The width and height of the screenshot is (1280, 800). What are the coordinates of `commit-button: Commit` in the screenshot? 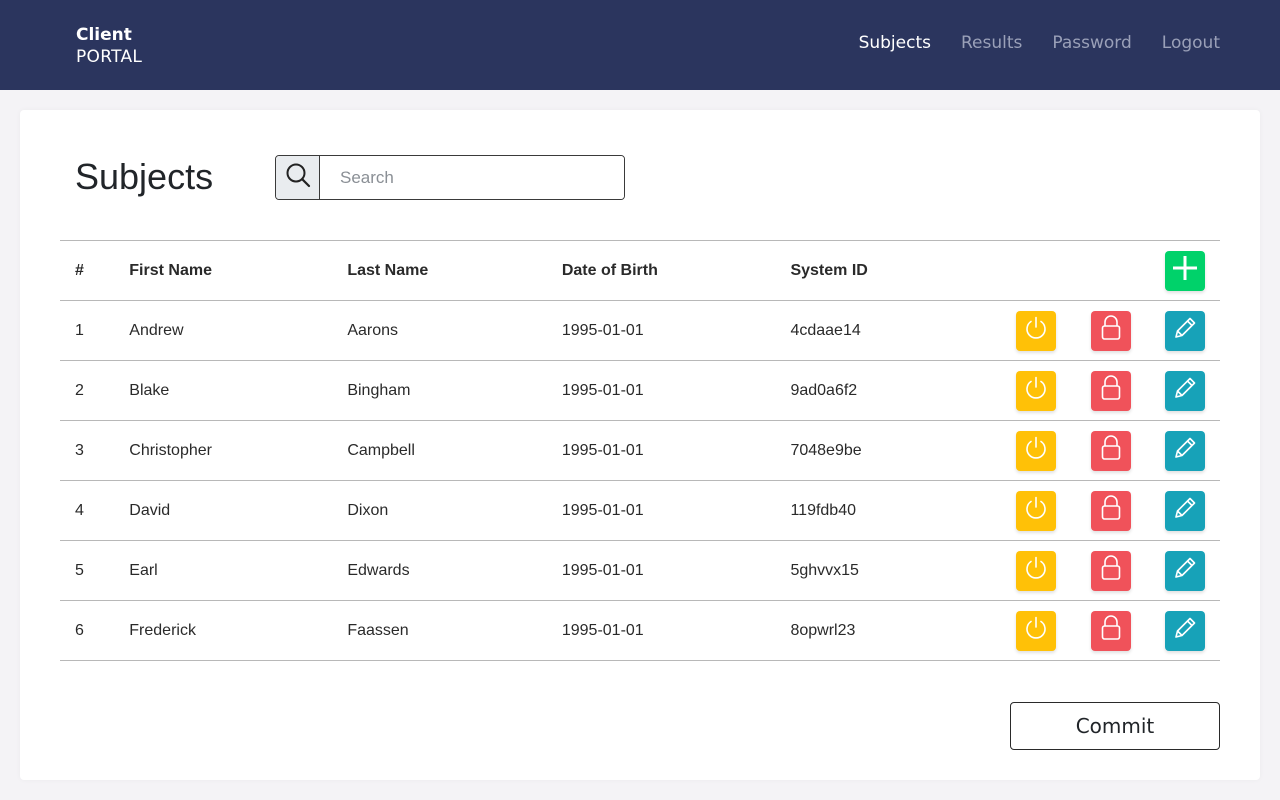 It's located at (1115, 726).